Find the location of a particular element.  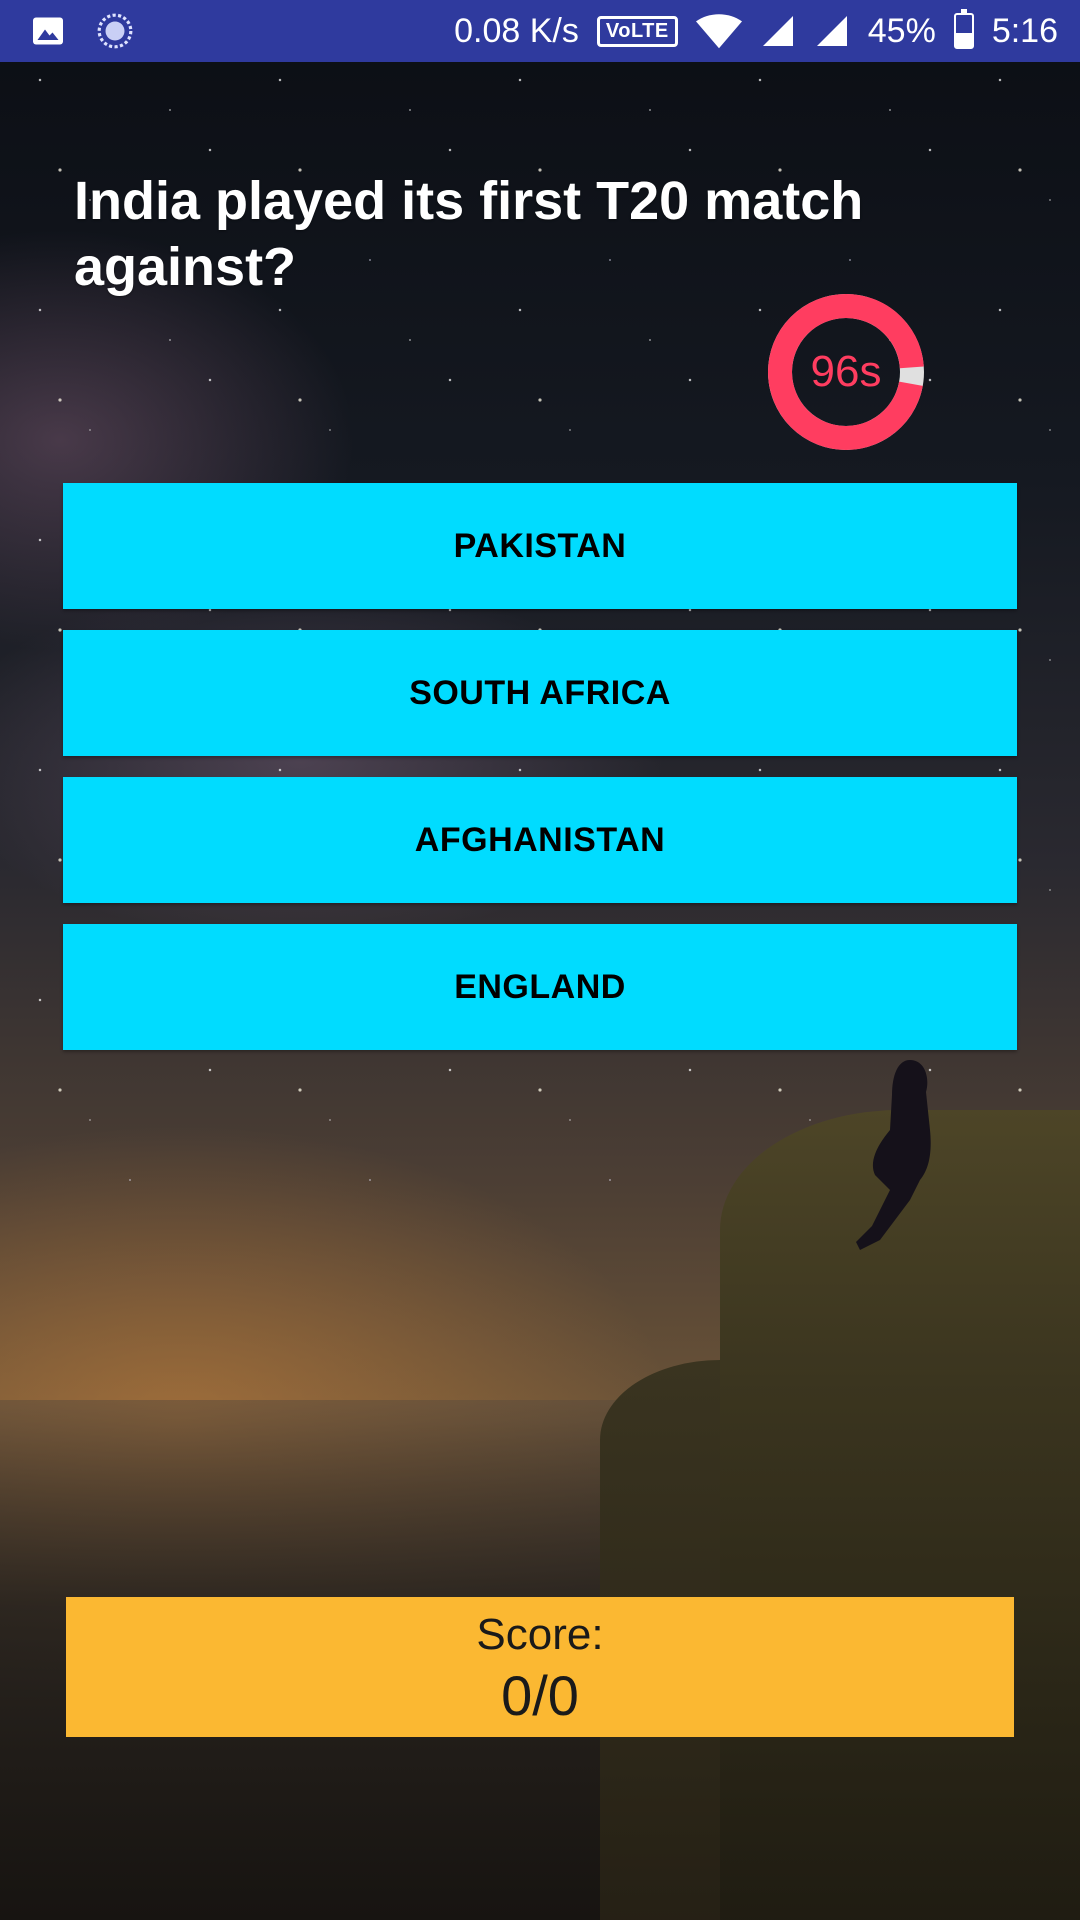

score-label: Score: is located at coordinates (540, 1634).